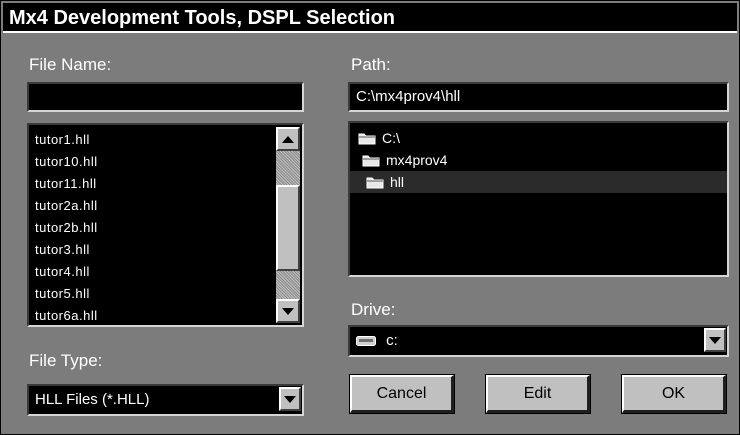 The image size is (740, 435). I want to click on drive-label: Drive:, so click(373, 309).